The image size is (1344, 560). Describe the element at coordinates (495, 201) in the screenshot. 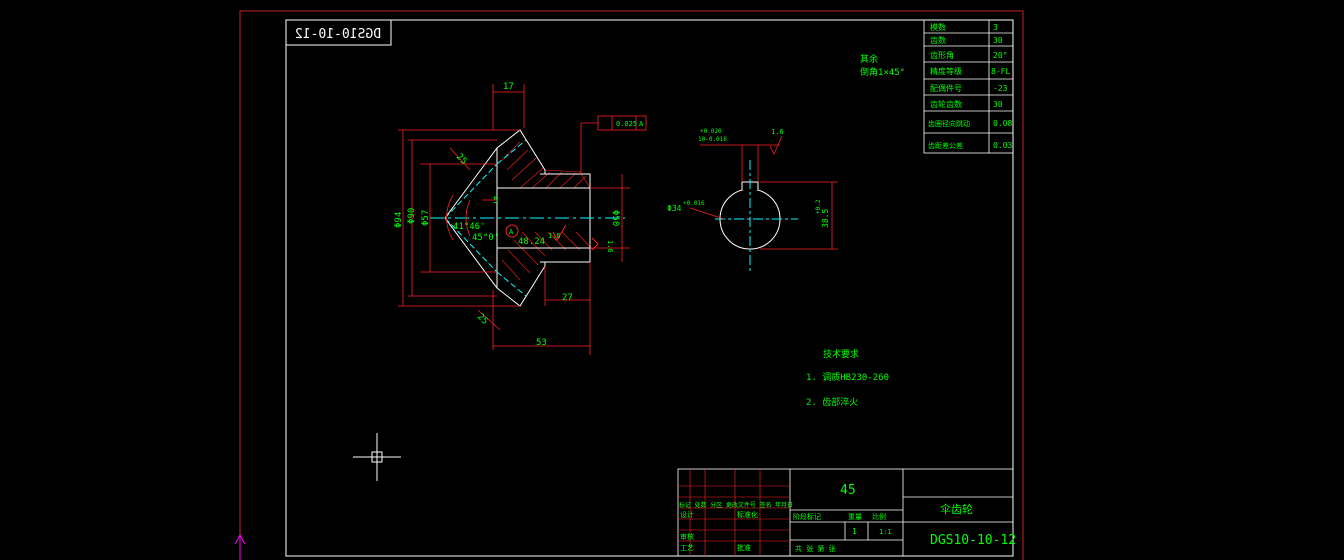

I see `dim-cone-small: 5` at that location.